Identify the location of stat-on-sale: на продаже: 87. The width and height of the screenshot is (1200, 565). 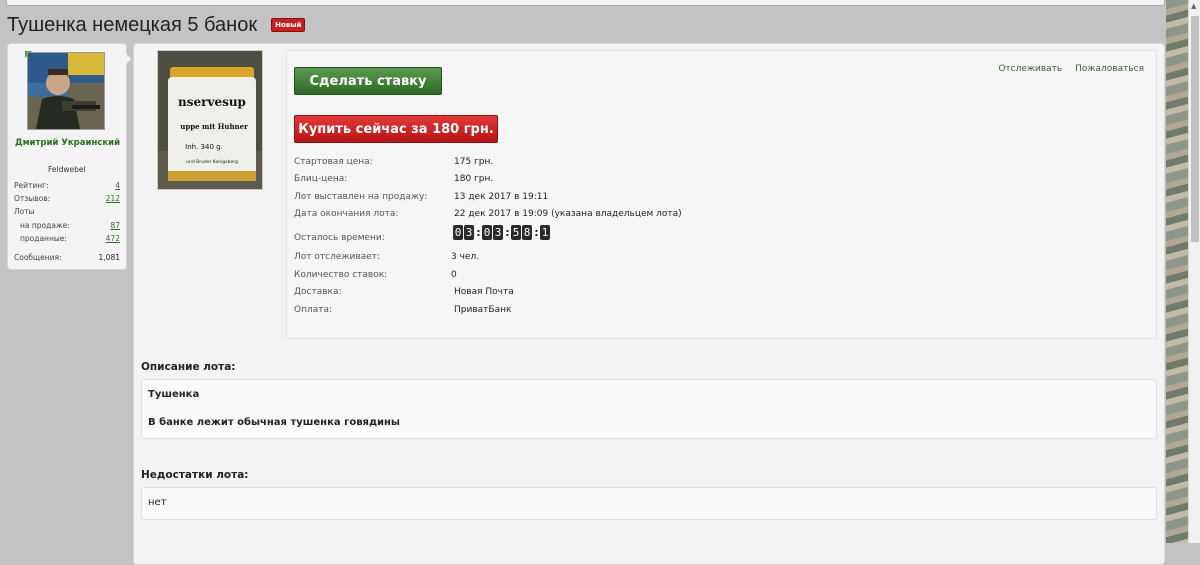
(67, 226).